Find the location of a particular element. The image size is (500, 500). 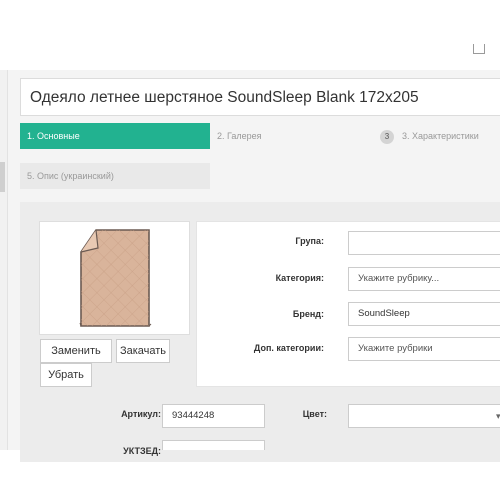

upload-image-button: Закачать is located at coordinates (143, 351).